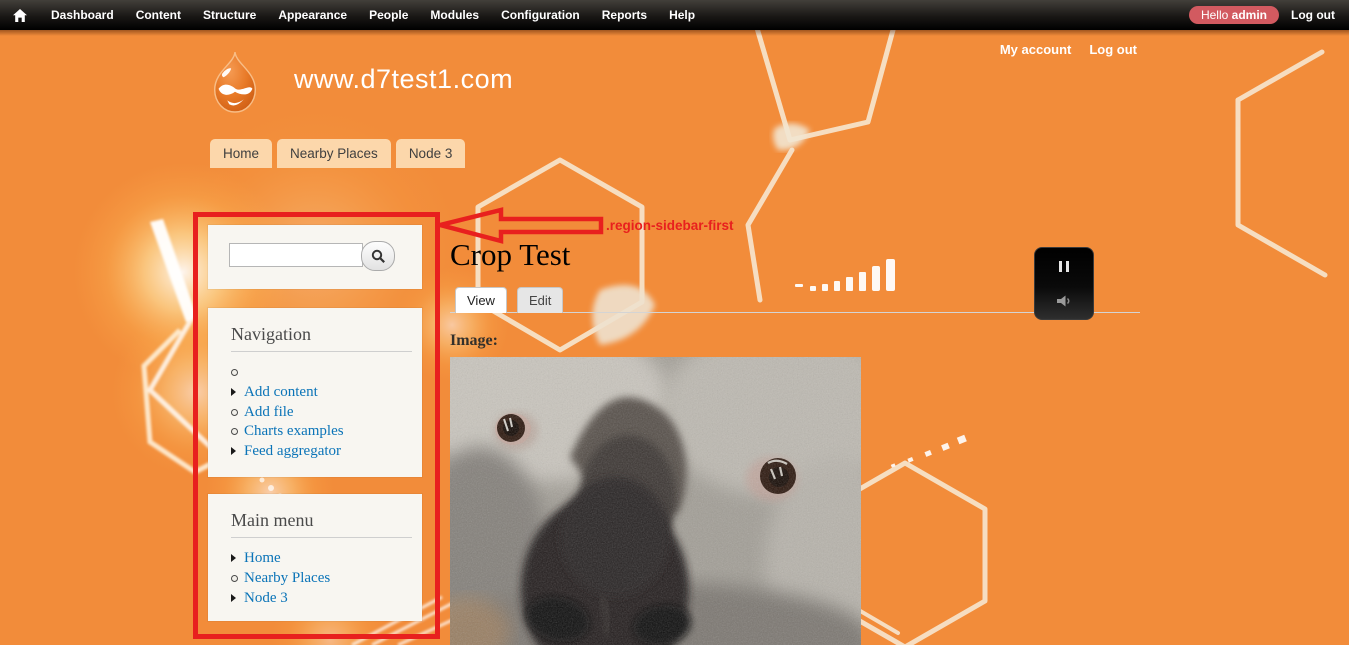 The image size is (1349, 645). I want to click on home-icon, so click(20, 15).